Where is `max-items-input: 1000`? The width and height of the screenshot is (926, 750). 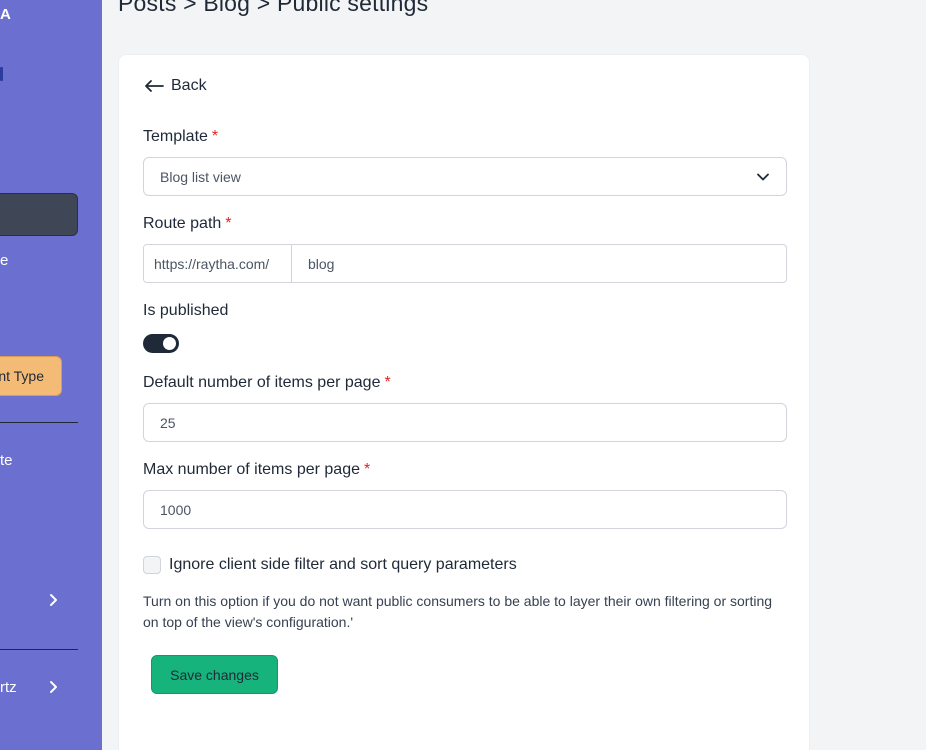 max-items-input: 1000 is located at coordinates (465, 509).